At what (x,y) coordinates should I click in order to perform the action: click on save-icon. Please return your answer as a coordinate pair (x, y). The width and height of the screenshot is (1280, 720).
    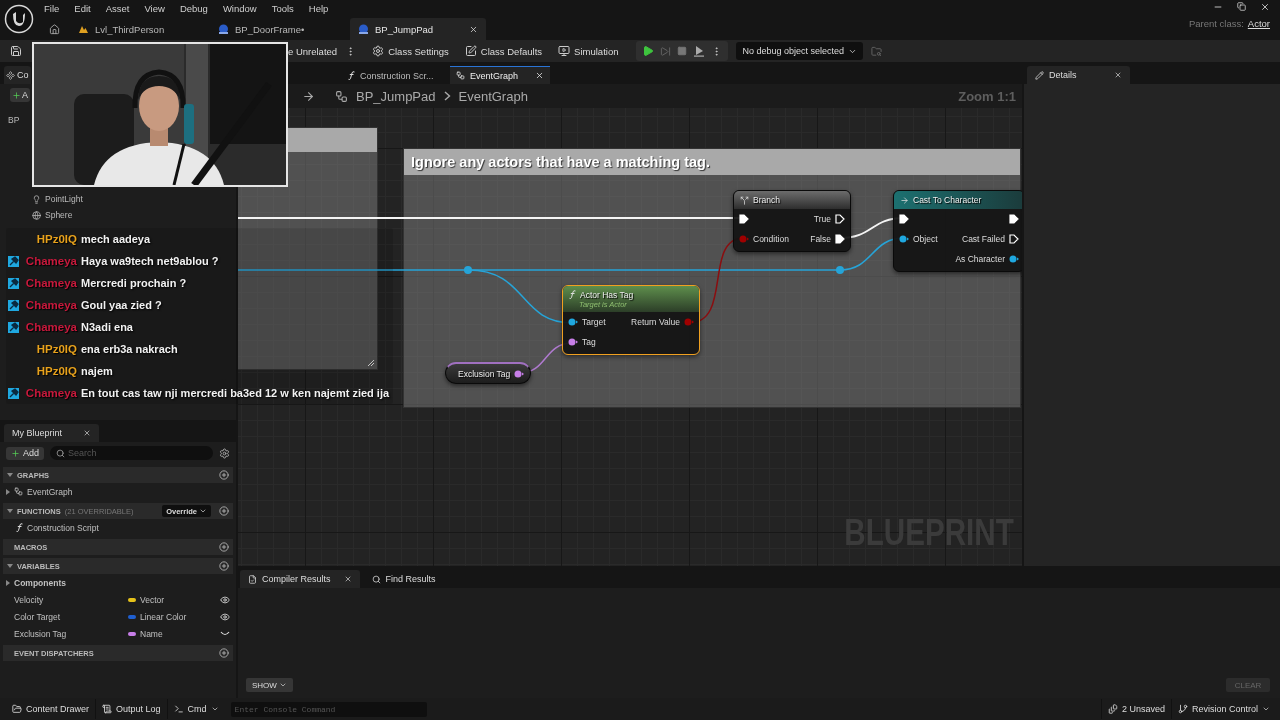
    Looking at the image, I should click on (16, 51).